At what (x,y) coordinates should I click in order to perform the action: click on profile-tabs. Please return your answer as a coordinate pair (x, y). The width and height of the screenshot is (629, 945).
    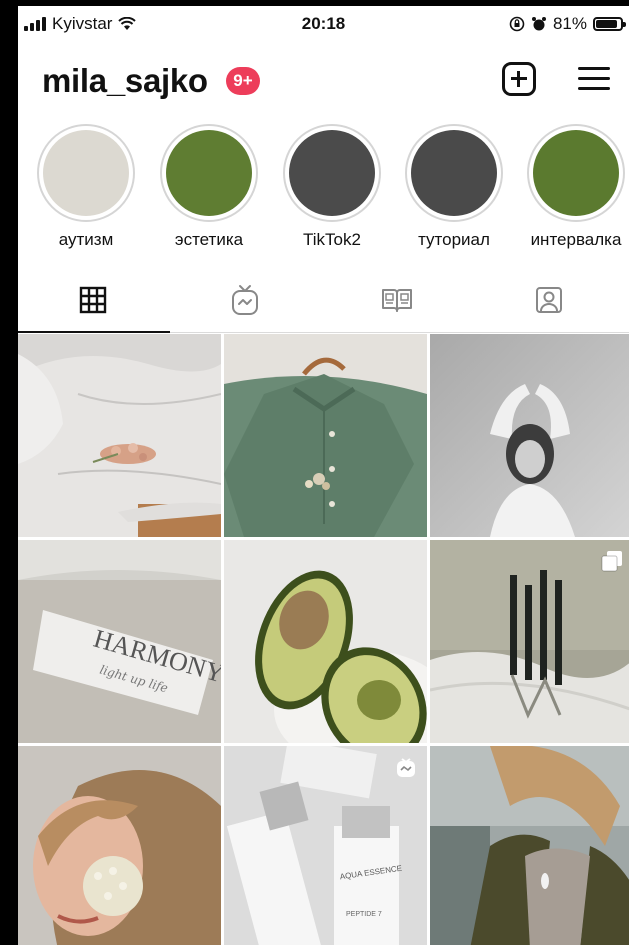
    Looking at the image, I should click on (323, 300).